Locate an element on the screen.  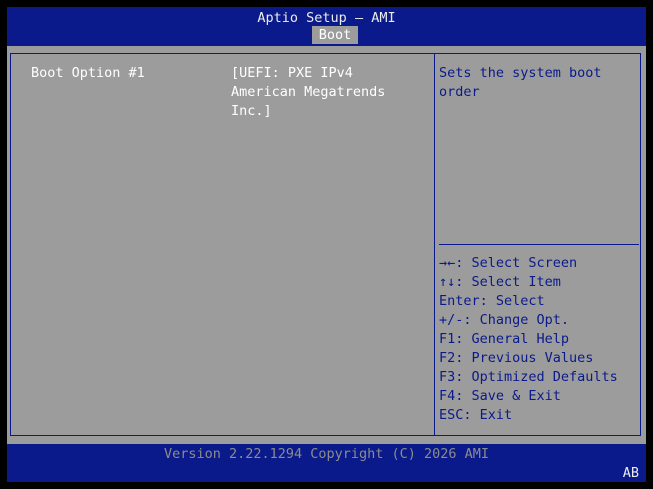
key-optimized-defaults: F3: Optimized Defaults is located at coordinates (528, 377).